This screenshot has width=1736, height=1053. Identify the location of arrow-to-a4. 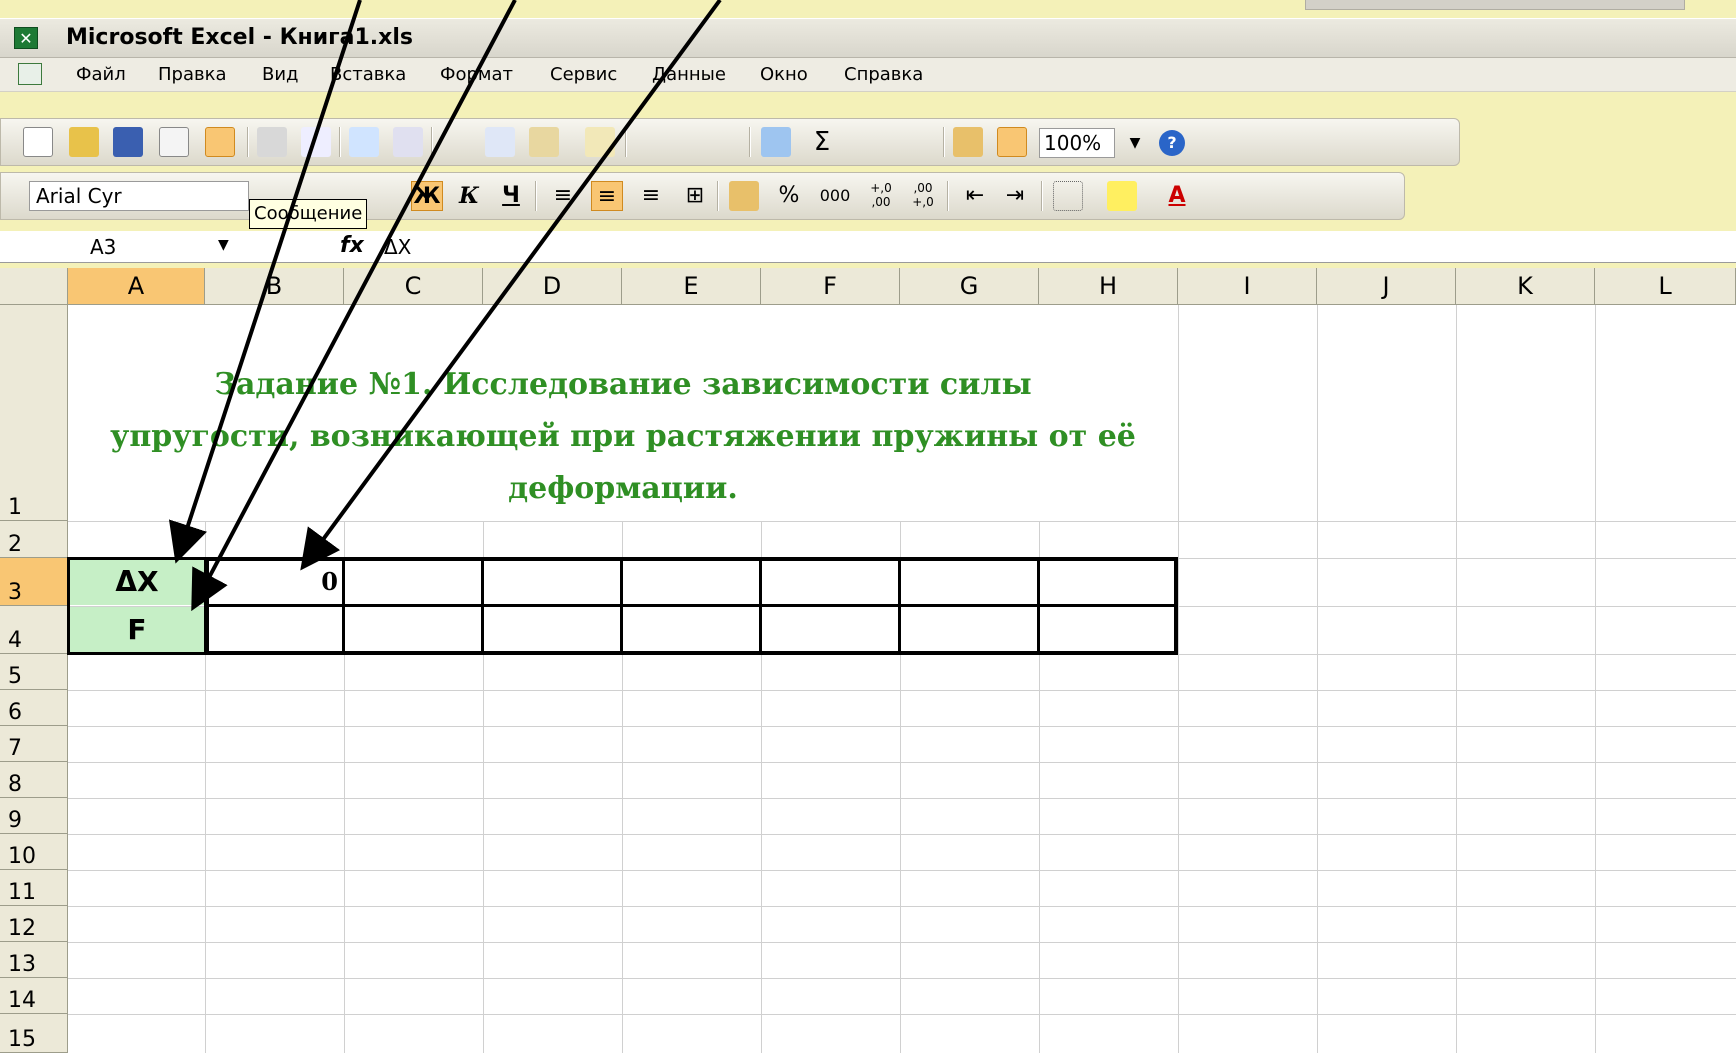
(354, 306).